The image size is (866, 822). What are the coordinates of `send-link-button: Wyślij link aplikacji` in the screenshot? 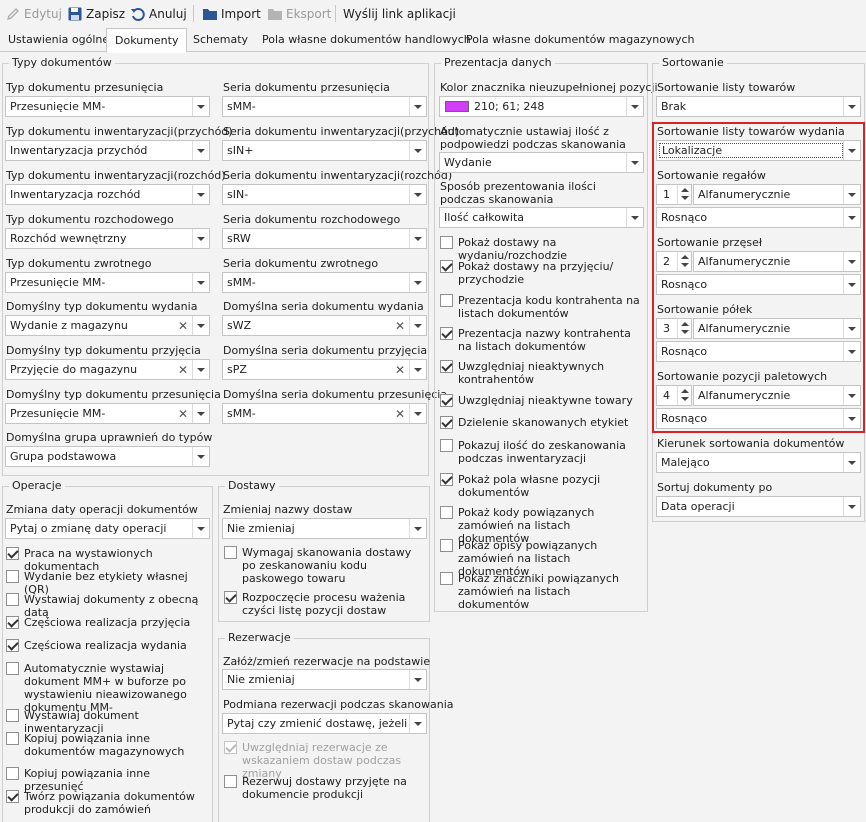 It's located at (399, 14).